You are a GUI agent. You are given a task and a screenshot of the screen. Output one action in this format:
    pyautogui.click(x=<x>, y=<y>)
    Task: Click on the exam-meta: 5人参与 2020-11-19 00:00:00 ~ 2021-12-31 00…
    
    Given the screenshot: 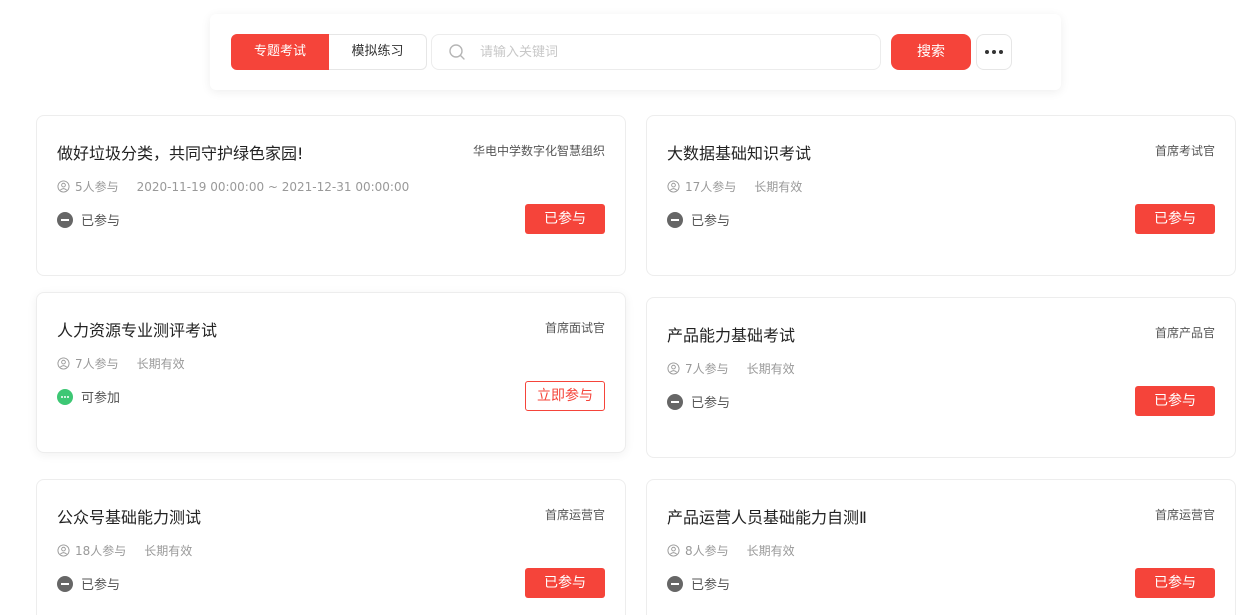 What is the action you would take?
    pyautogui.click(x=233, y=186)
    